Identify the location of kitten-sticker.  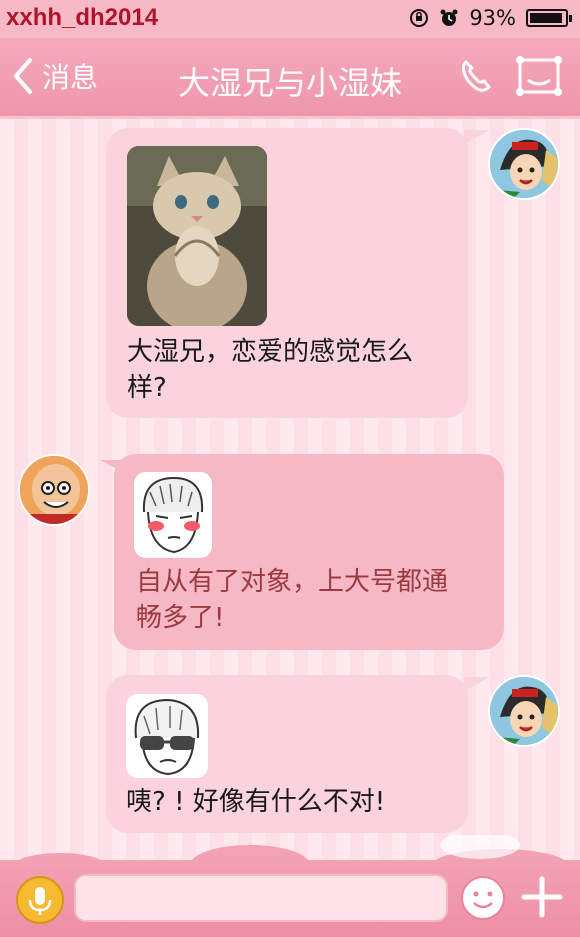
(197, 236).